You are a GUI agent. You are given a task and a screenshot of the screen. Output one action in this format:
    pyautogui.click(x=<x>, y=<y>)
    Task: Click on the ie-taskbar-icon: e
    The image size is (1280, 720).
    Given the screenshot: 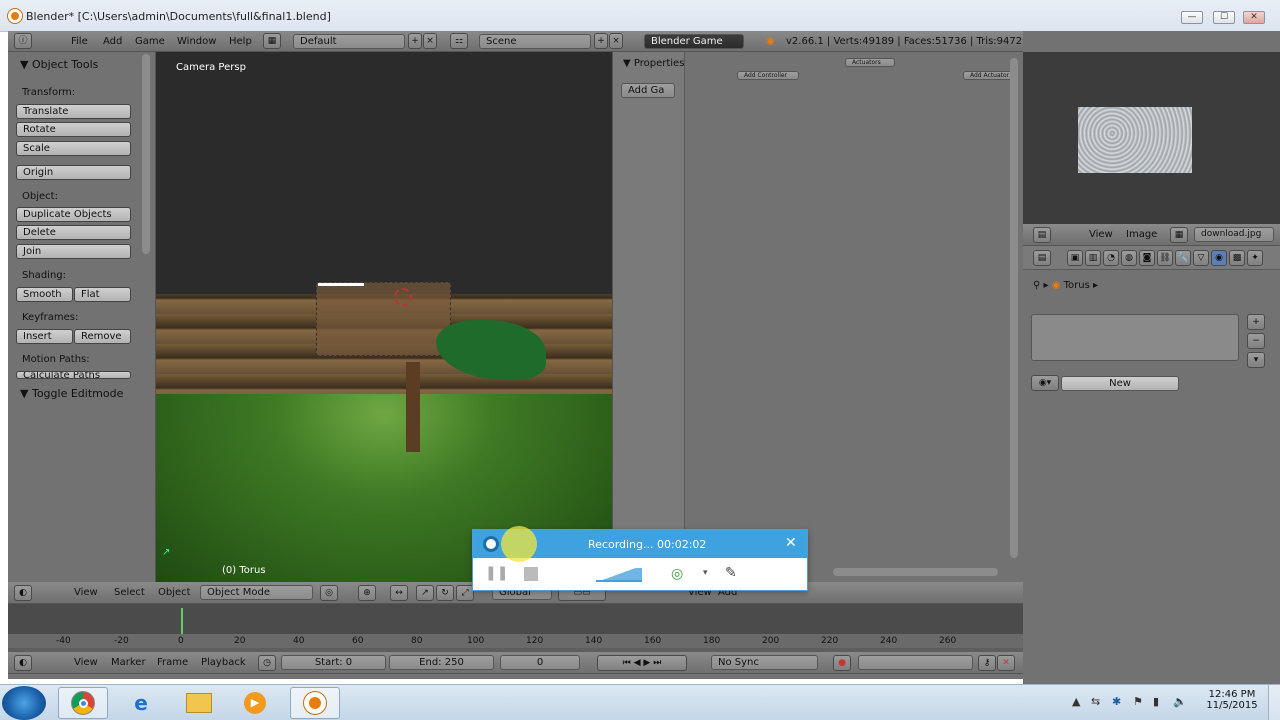 What is the action you would take?
    pyautogui.click(x=141, y=703)
    